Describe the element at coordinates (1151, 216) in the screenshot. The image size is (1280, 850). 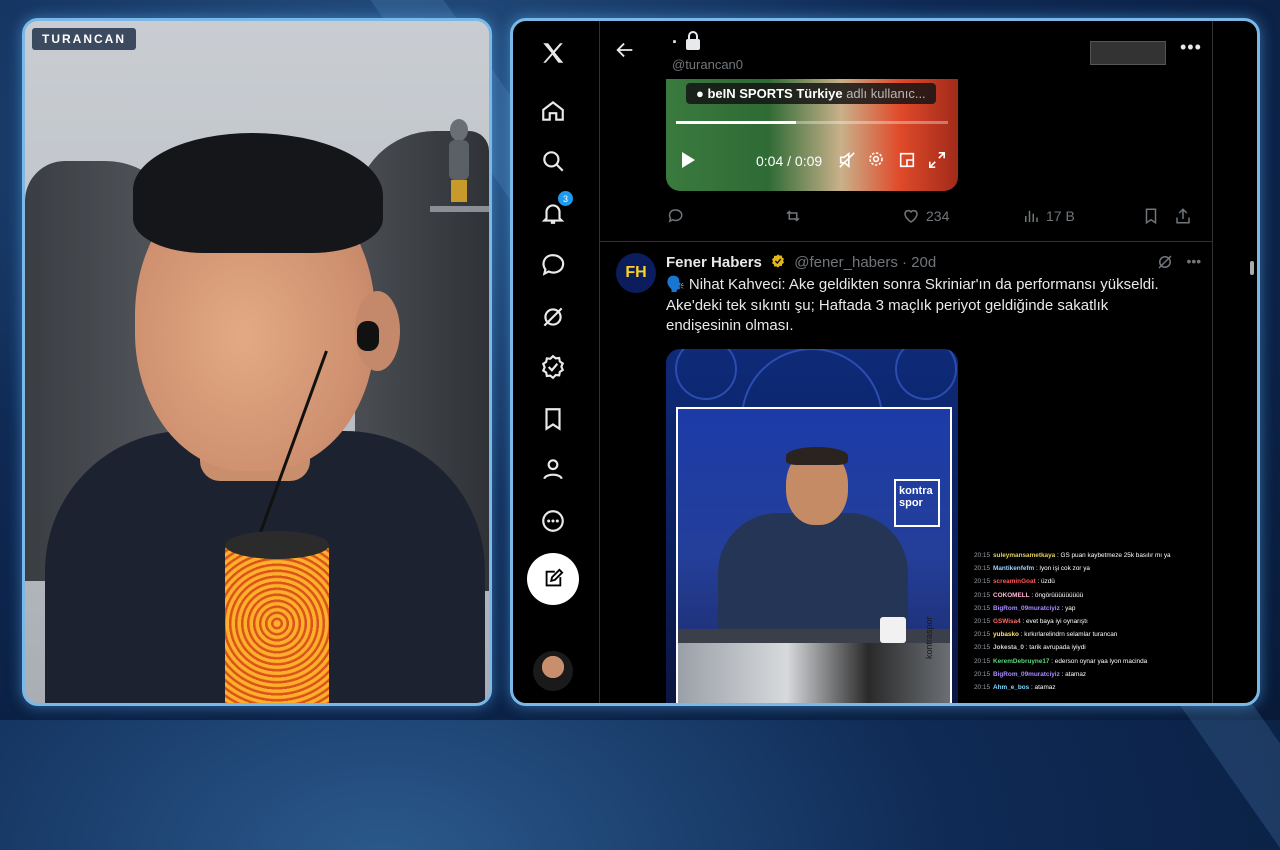
I see `bookmark-button` at that location.